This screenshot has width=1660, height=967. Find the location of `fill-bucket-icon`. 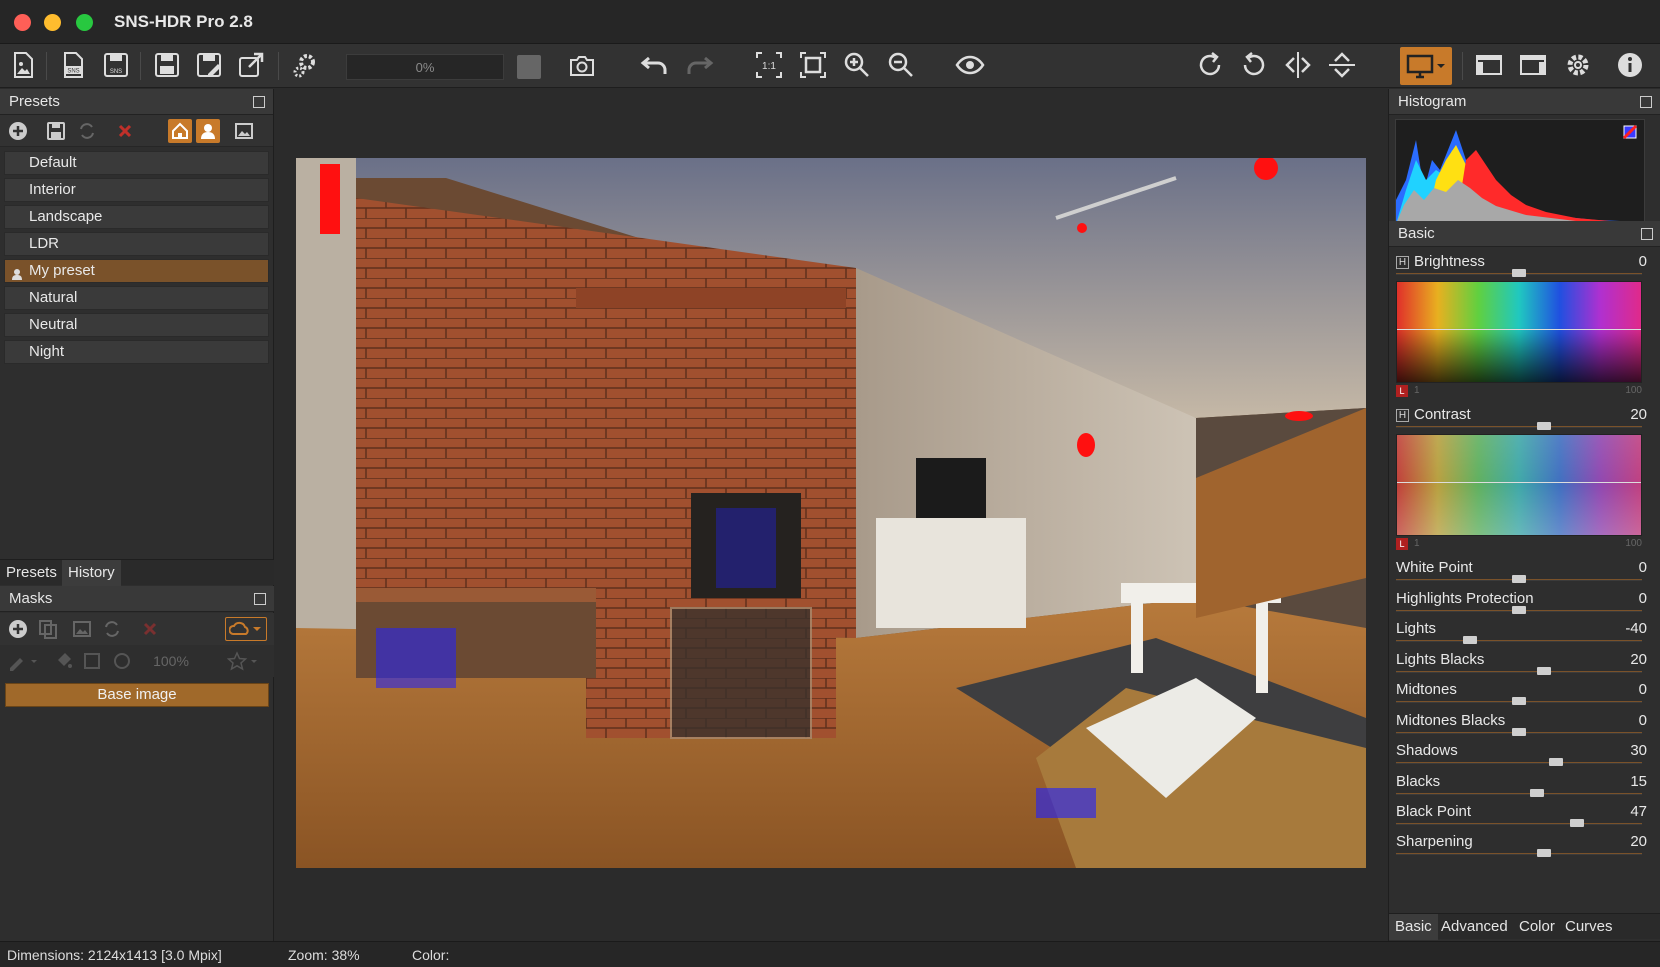

fill-bucket-icon is located at coordinates (64, 661).